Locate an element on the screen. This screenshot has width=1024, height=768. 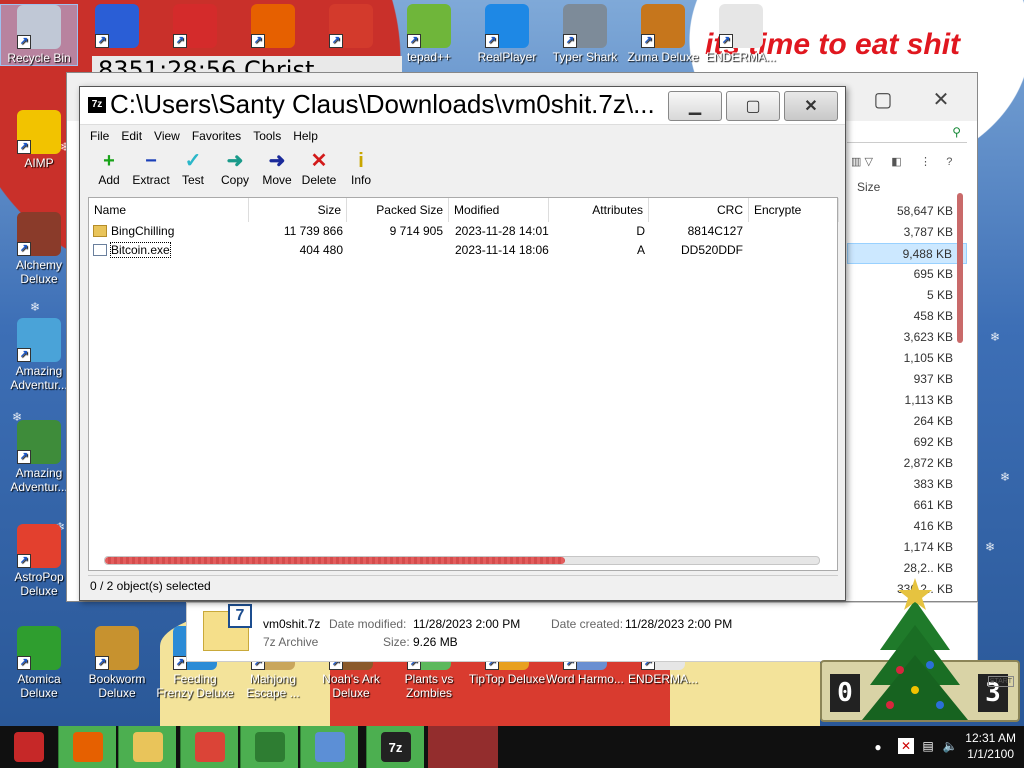
list-item: 2,872 KB is located at coordinates (907, 463).